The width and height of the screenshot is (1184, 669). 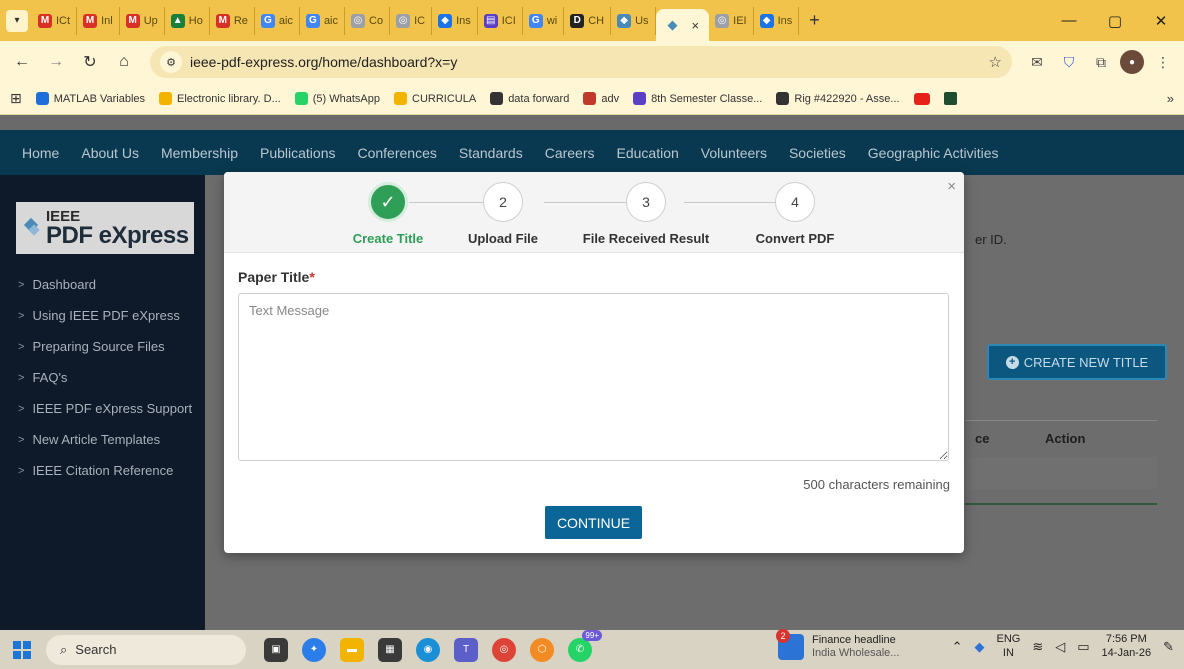 What do you see at coordinates (1060, 647) in the screenshot?
I see `volume-icon: ◁` at bounding box center [1060, 647].